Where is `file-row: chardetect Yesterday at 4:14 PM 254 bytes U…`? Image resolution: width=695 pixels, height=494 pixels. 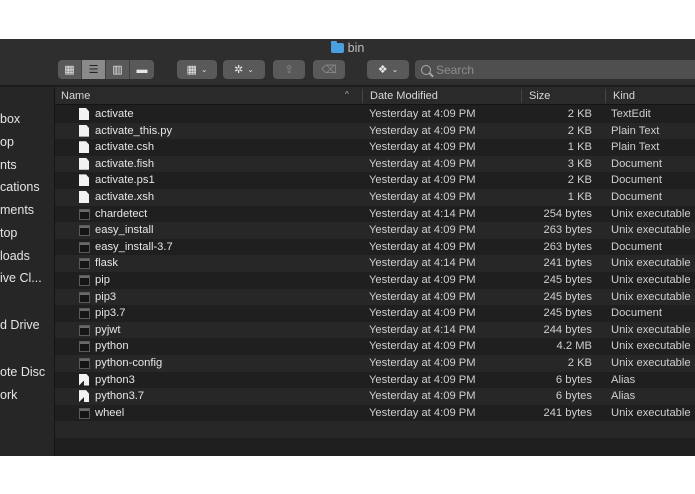
file-row: chardetect Yesterday at 4:14 PM 254 bytes U… is located at coordinates (375, 214).